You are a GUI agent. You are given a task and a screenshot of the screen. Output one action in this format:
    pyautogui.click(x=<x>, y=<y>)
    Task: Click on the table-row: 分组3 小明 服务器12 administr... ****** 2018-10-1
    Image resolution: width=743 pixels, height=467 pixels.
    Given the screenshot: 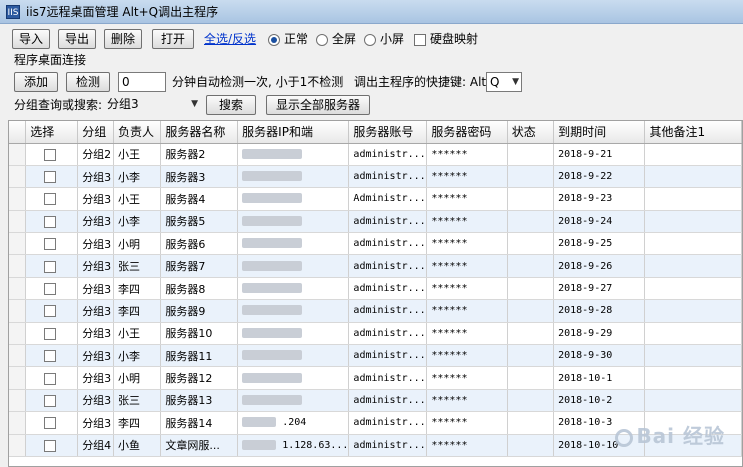 What is the action you would take?
    pyautogui.click(x=375, y=378)
    